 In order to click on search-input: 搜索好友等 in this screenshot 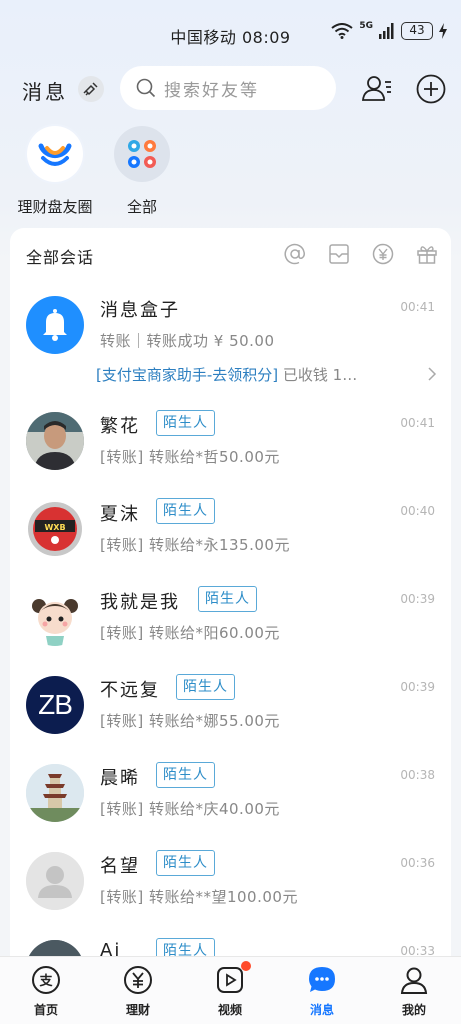, I will do `click(228, 88)`.